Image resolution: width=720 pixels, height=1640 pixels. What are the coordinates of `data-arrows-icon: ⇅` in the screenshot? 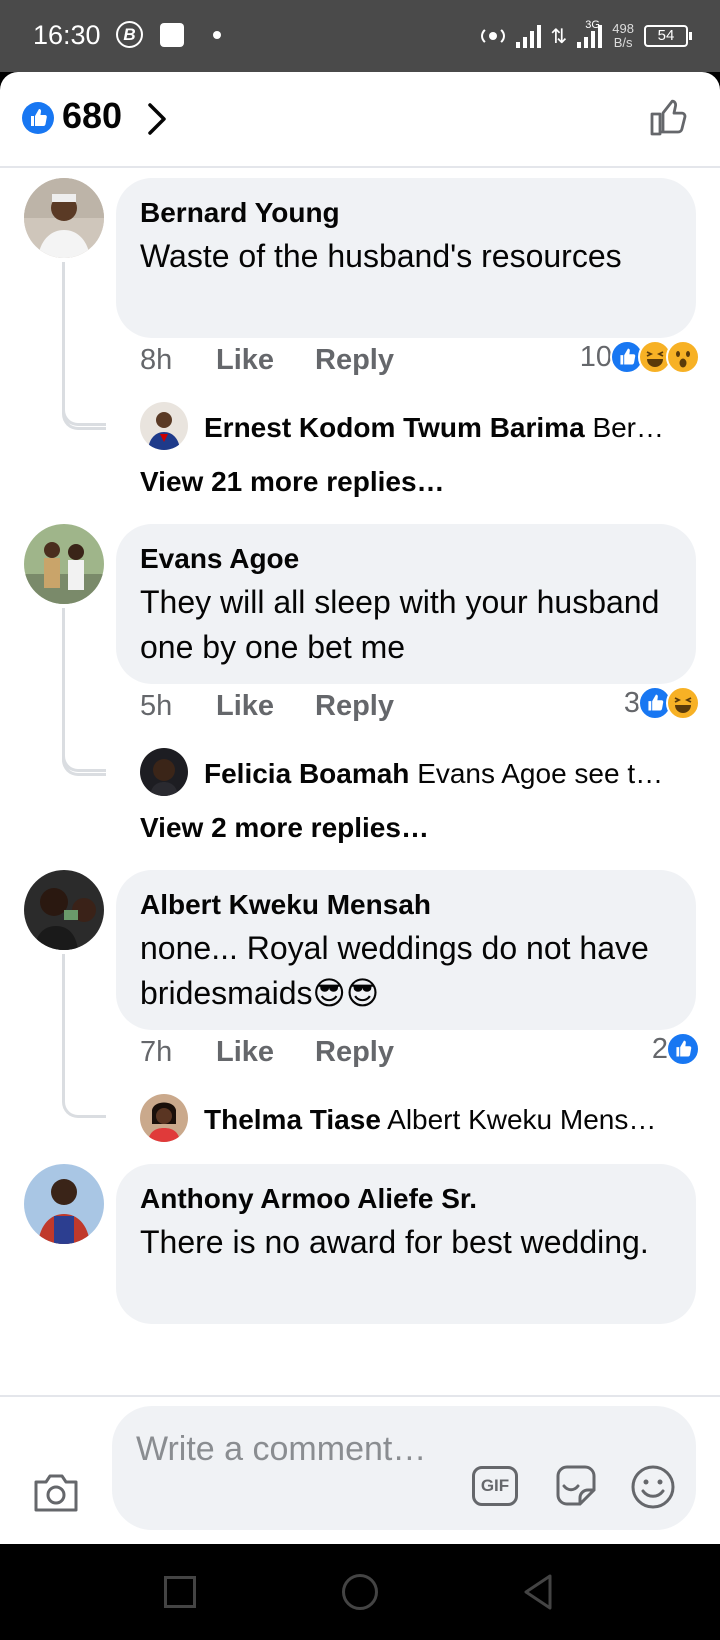 It's located at (559, 36).